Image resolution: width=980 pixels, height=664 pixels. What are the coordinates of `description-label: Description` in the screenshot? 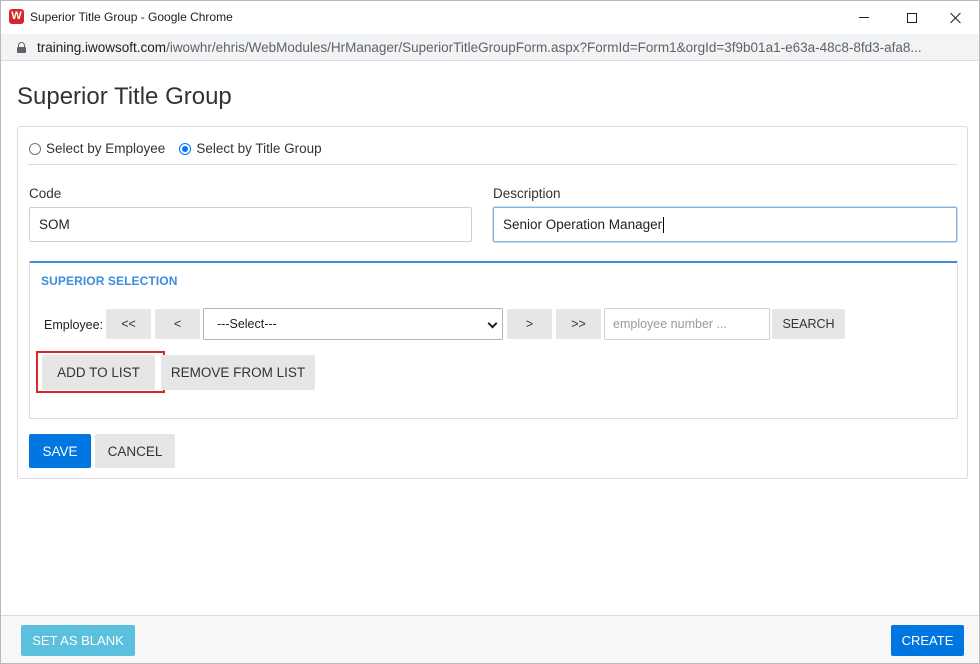 It's located at (527, 193).